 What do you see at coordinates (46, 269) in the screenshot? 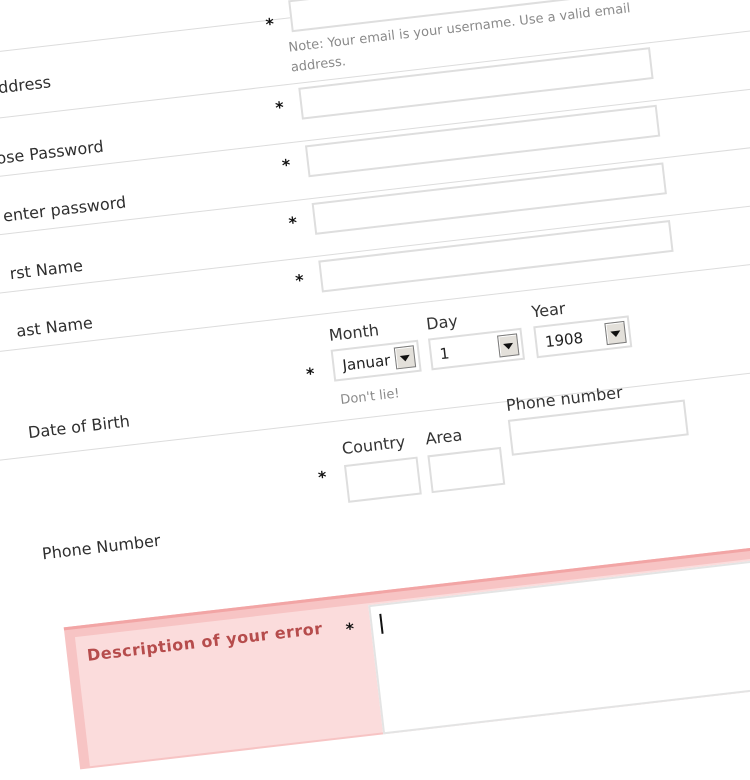
I see `first-name-label: rst Name` at bounding box center [46, 269].